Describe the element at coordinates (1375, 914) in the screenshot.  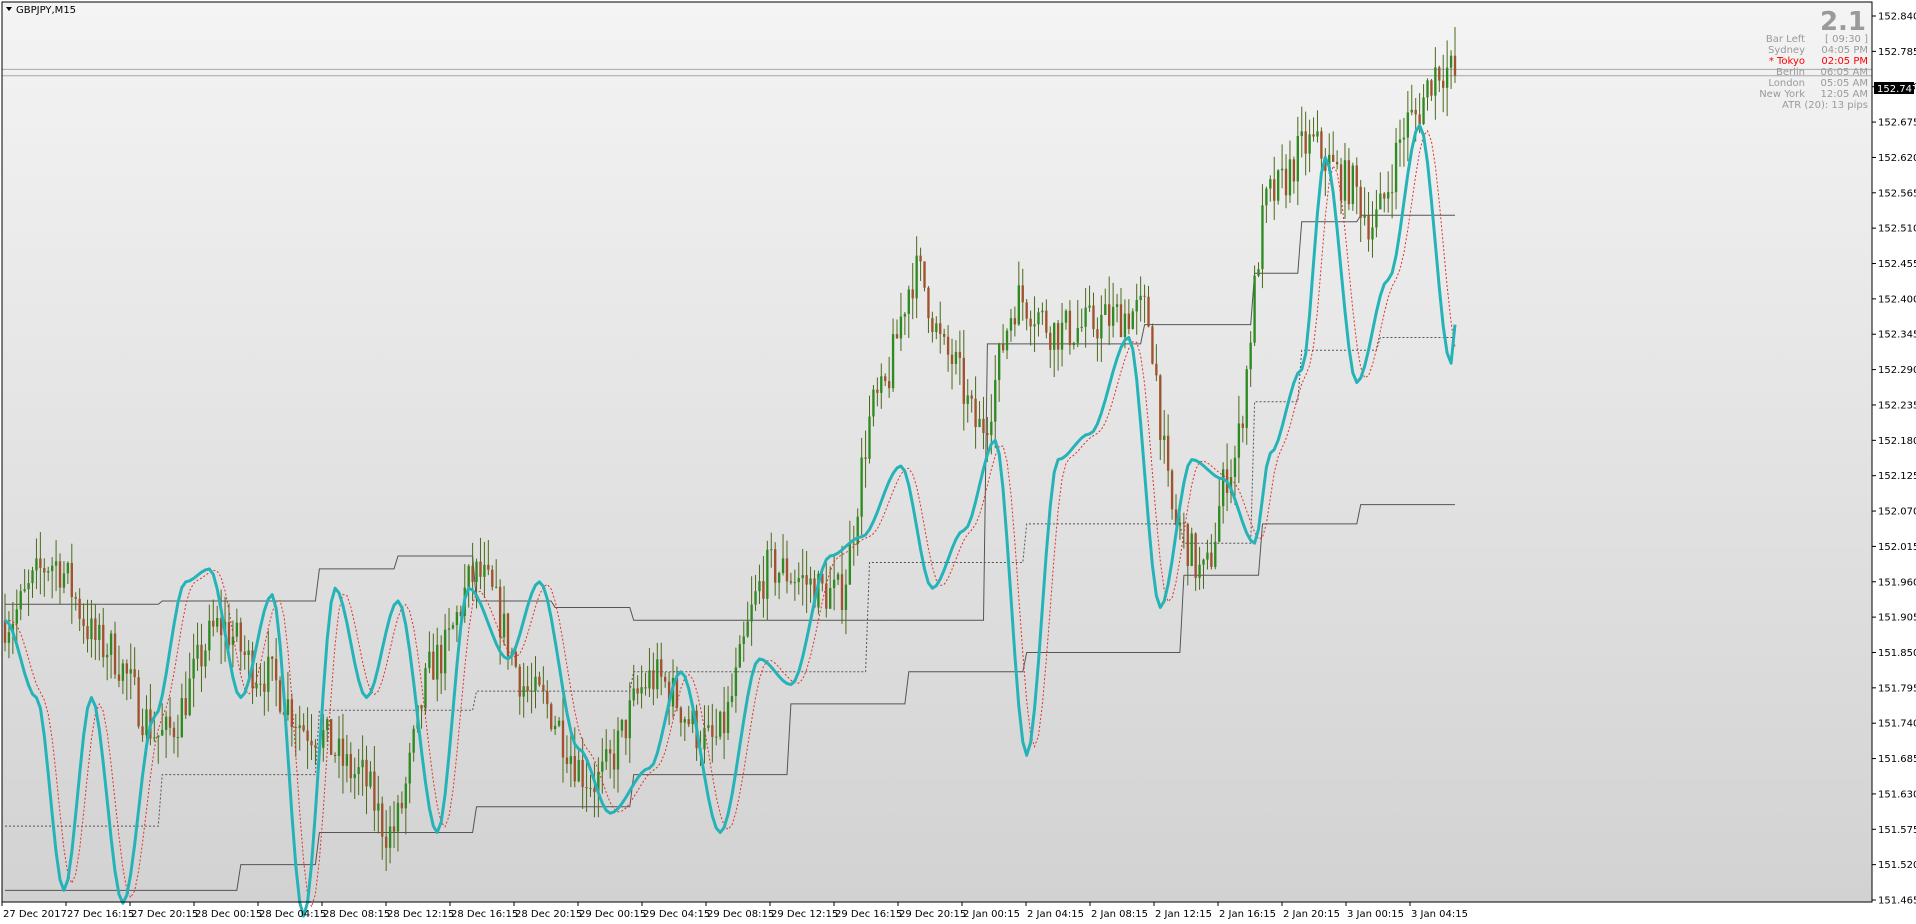
I see `x-tick-label: 3 Jan 00:15` at that location.